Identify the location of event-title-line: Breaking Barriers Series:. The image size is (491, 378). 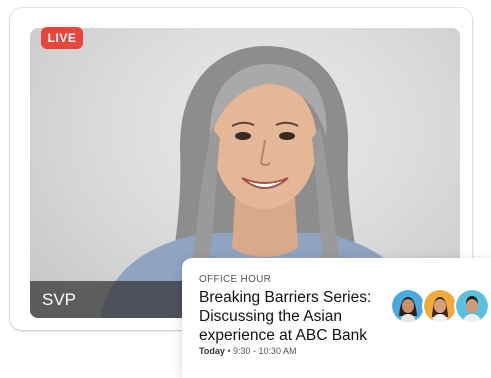
(285, 297).